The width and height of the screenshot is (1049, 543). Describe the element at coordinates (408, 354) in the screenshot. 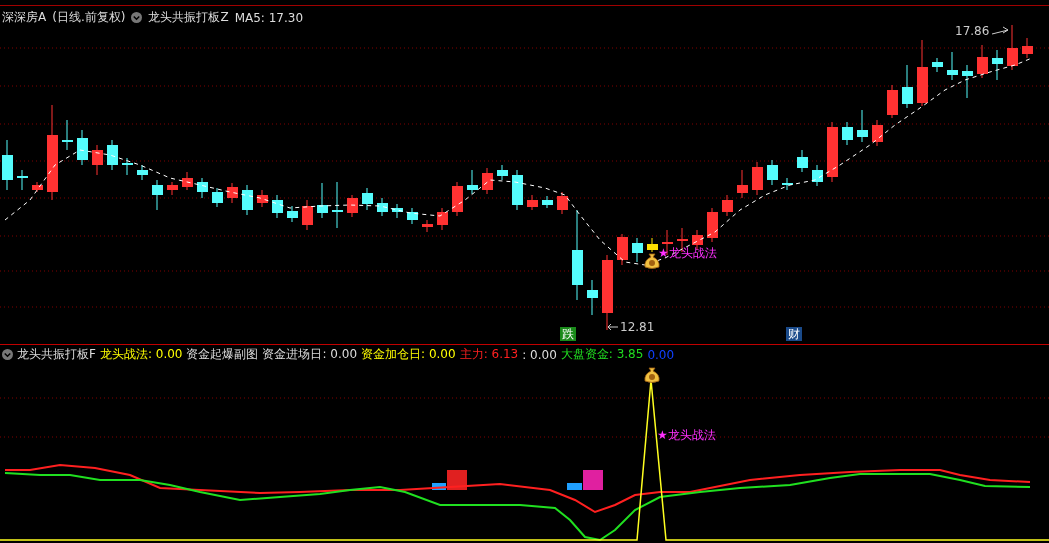

I see `indicator-value: 资金加仓日: 0.00` at that location.